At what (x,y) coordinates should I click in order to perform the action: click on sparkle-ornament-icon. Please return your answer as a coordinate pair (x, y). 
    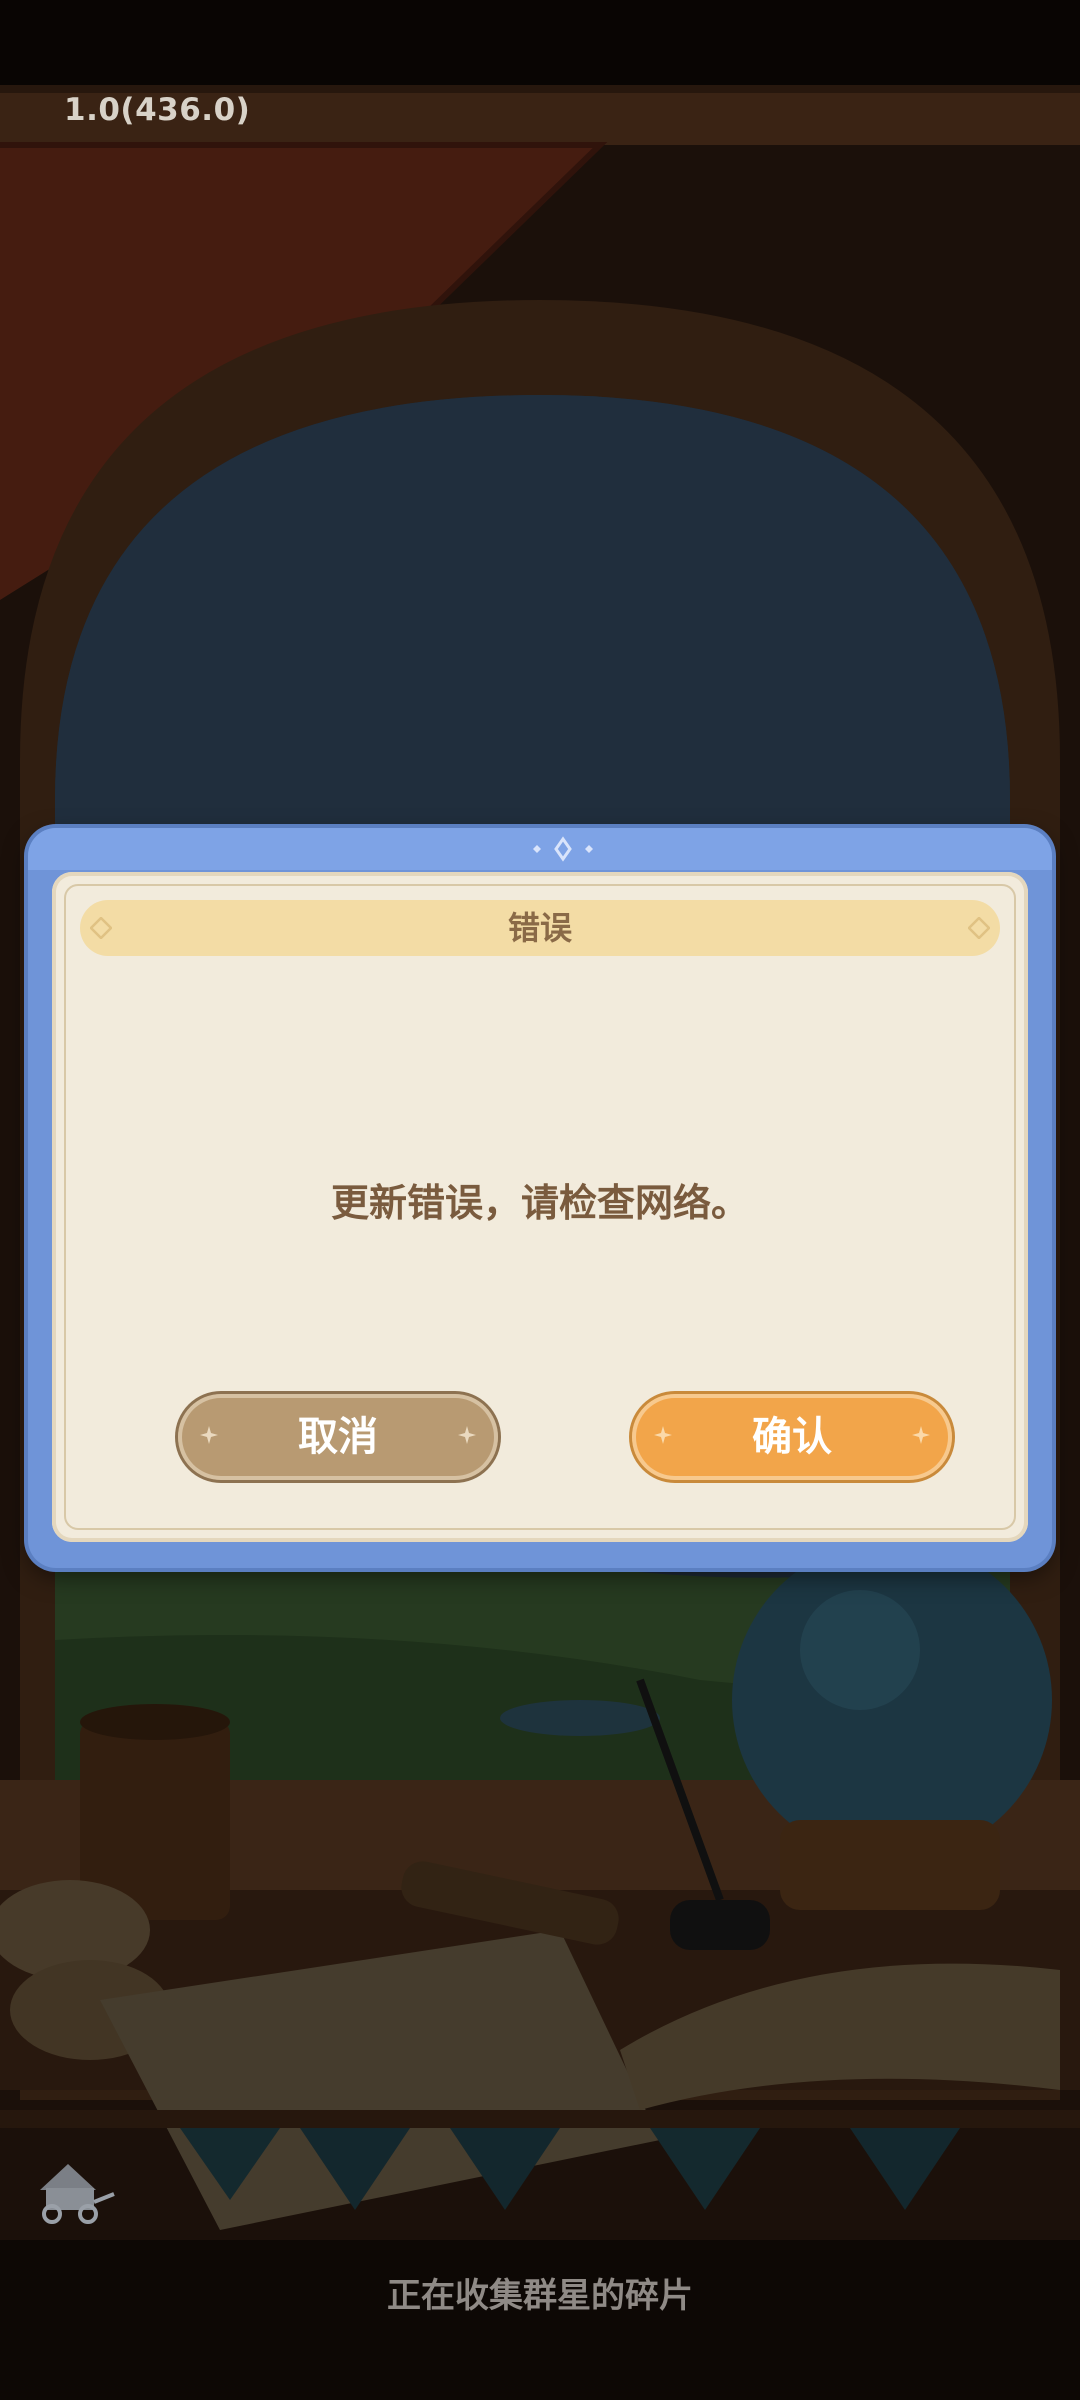
    Looking at the image, I should click on (563, 849).